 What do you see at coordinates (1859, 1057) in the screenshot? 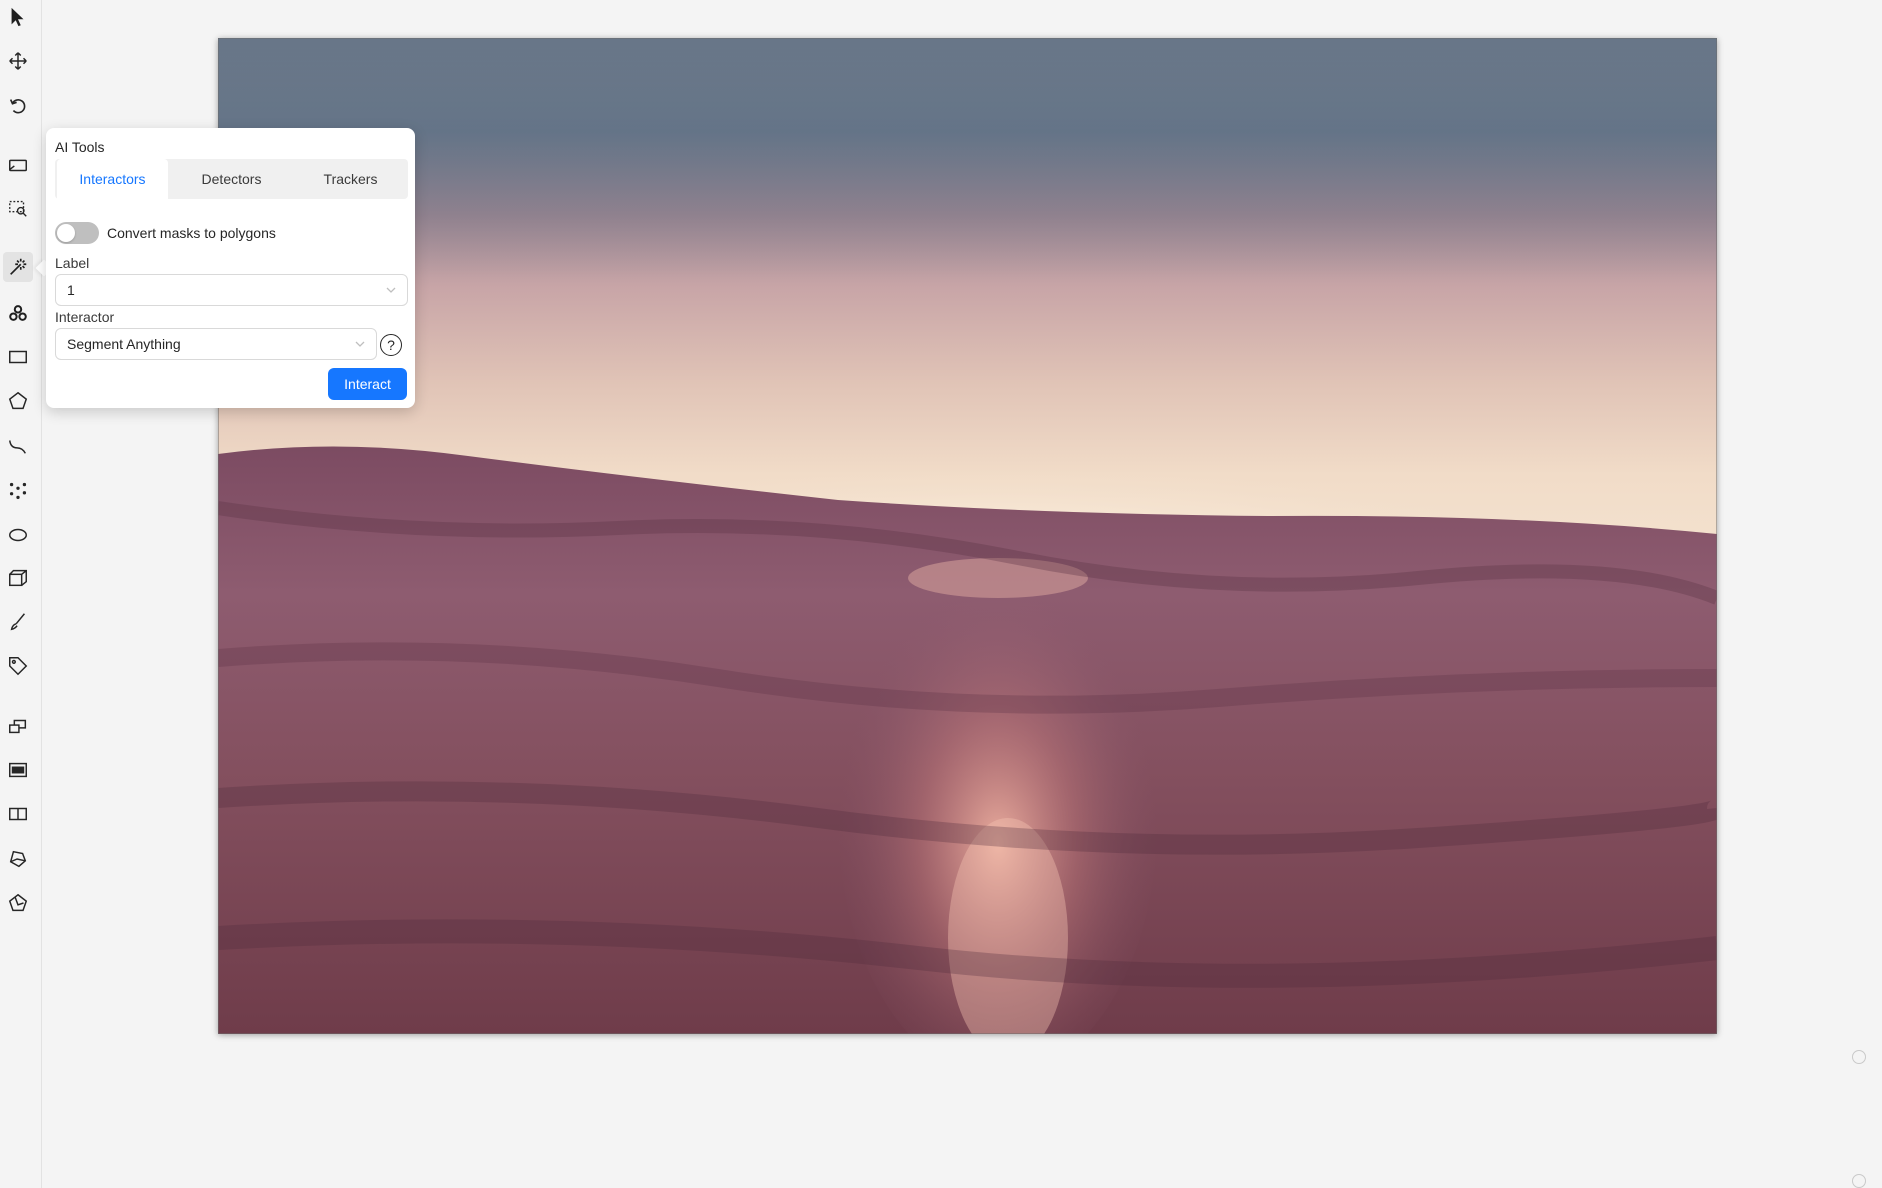
I see `zoom-slider-handle` at bounding box center [1859, 1057].